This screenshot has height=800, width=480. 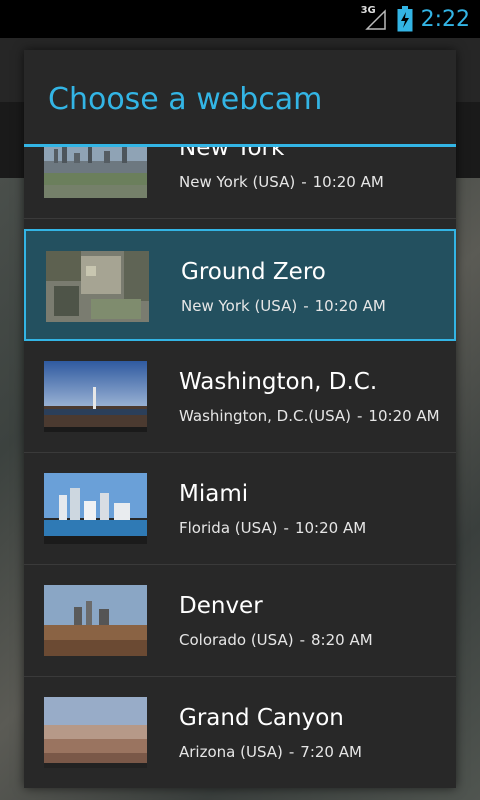 What do you see at coordinates (185, 99) in the screenshot?
I see `dialog-title: Choose a webcam` at bounding box center [185, 99].